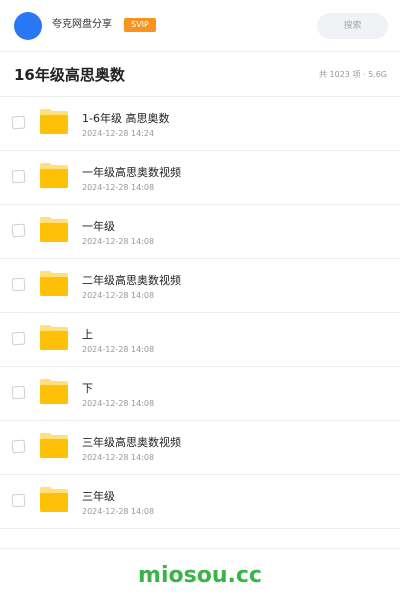 The width and height of the screenshot is (400, 600). What do you see at coordinates (131, 172) in the screenshot?
I see `file-name: 一年级高思奥数视频` at bounding box center [131, 172].